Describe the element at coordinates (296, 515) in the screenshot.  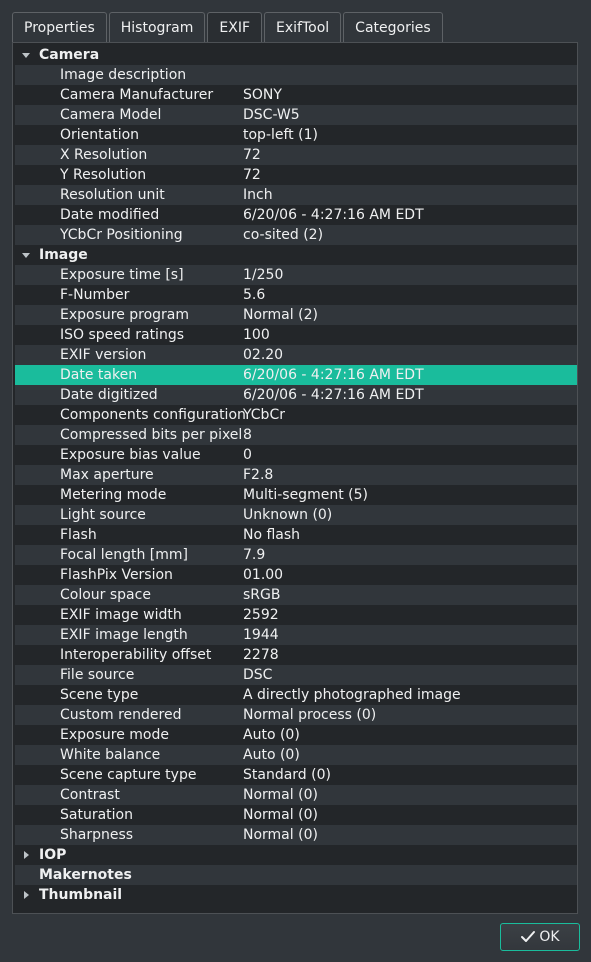
I see `tree-row: Light source Unknown (0)` at that location.